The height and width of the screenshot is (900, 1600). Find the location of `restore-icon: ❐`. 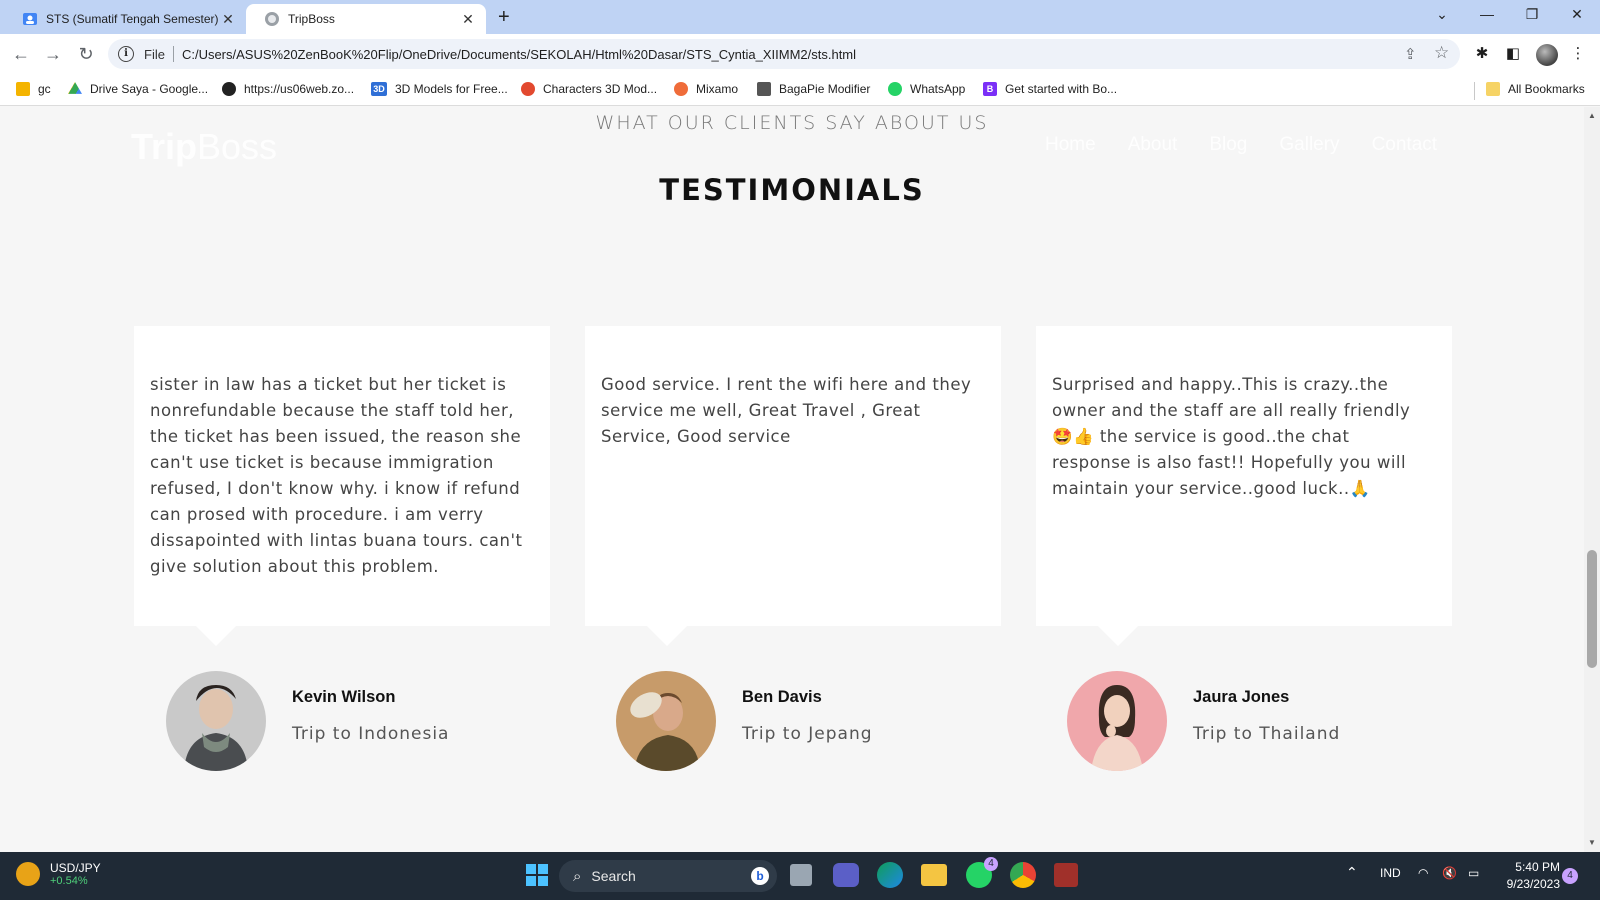

restore-icon: ❐ is located at coordinates (1532, 14).